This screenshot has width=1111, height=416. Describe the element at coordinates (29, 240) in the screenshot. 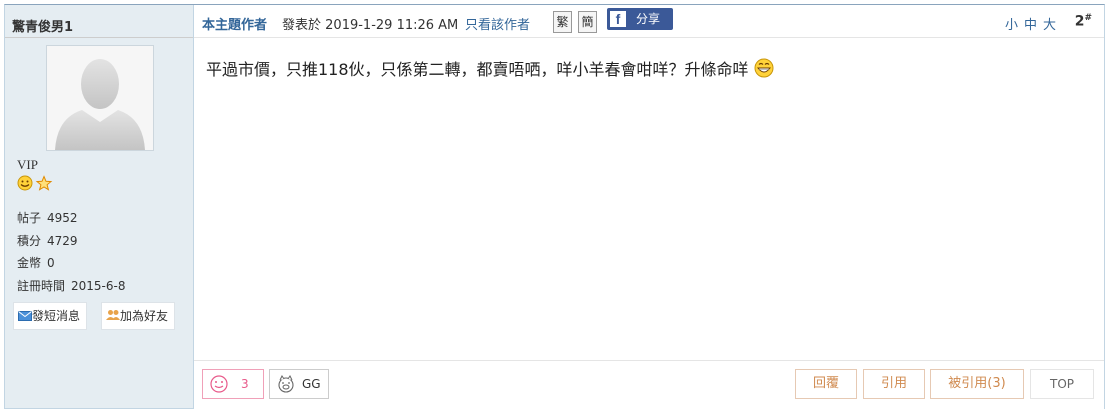

I see `stat-label: 積分` at that location.